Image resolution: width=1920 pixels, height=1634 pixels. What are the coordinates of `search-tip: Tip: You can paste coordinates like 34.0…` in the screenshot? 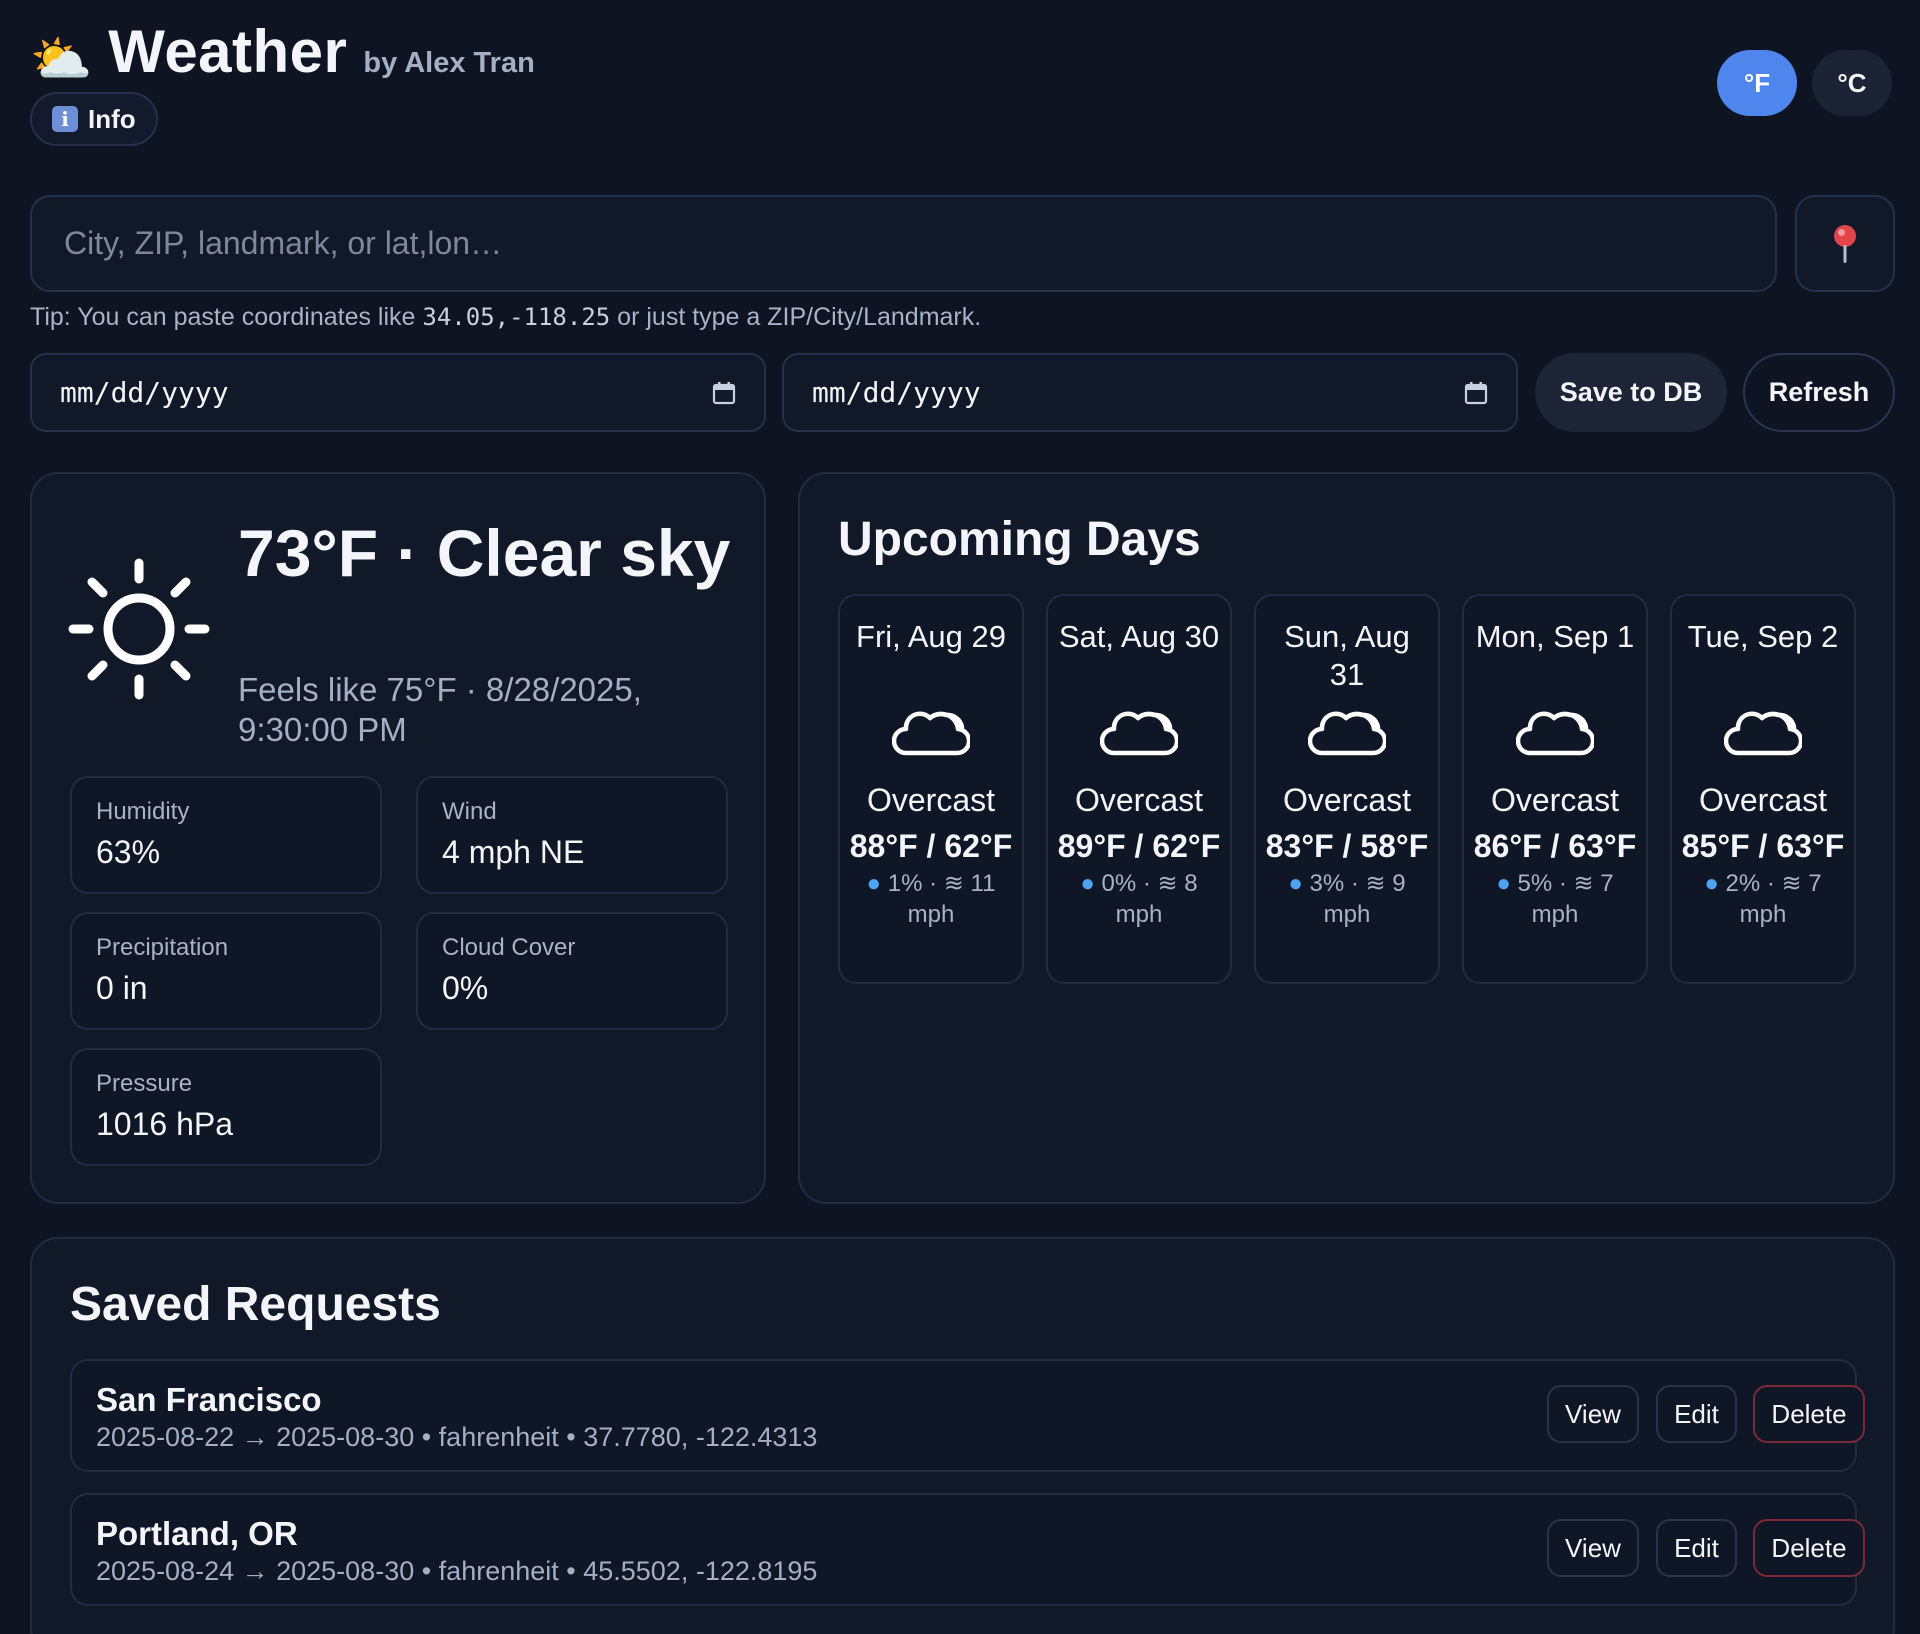 It's located at (506, 317).